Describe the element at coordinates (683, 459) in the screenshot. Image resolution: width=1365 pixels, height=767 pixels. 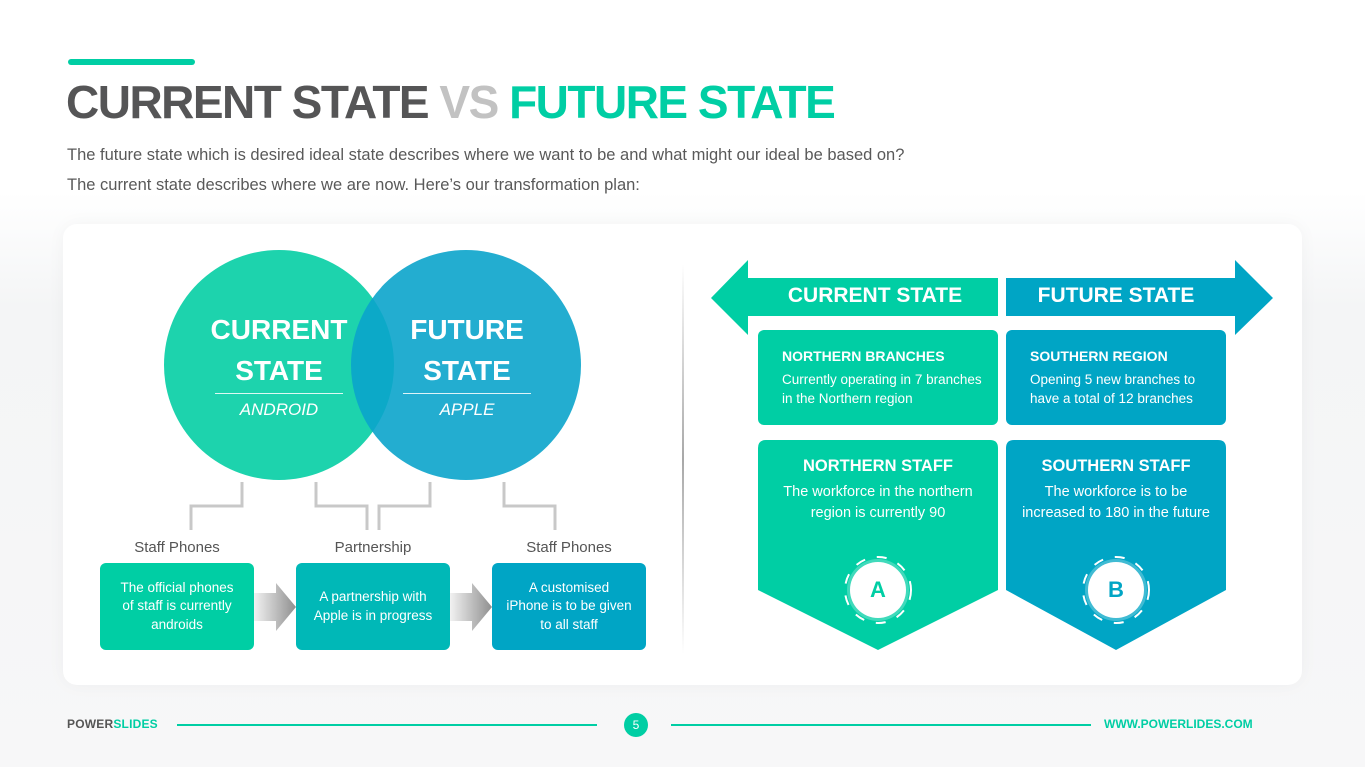
I see `section-divider` at that location.